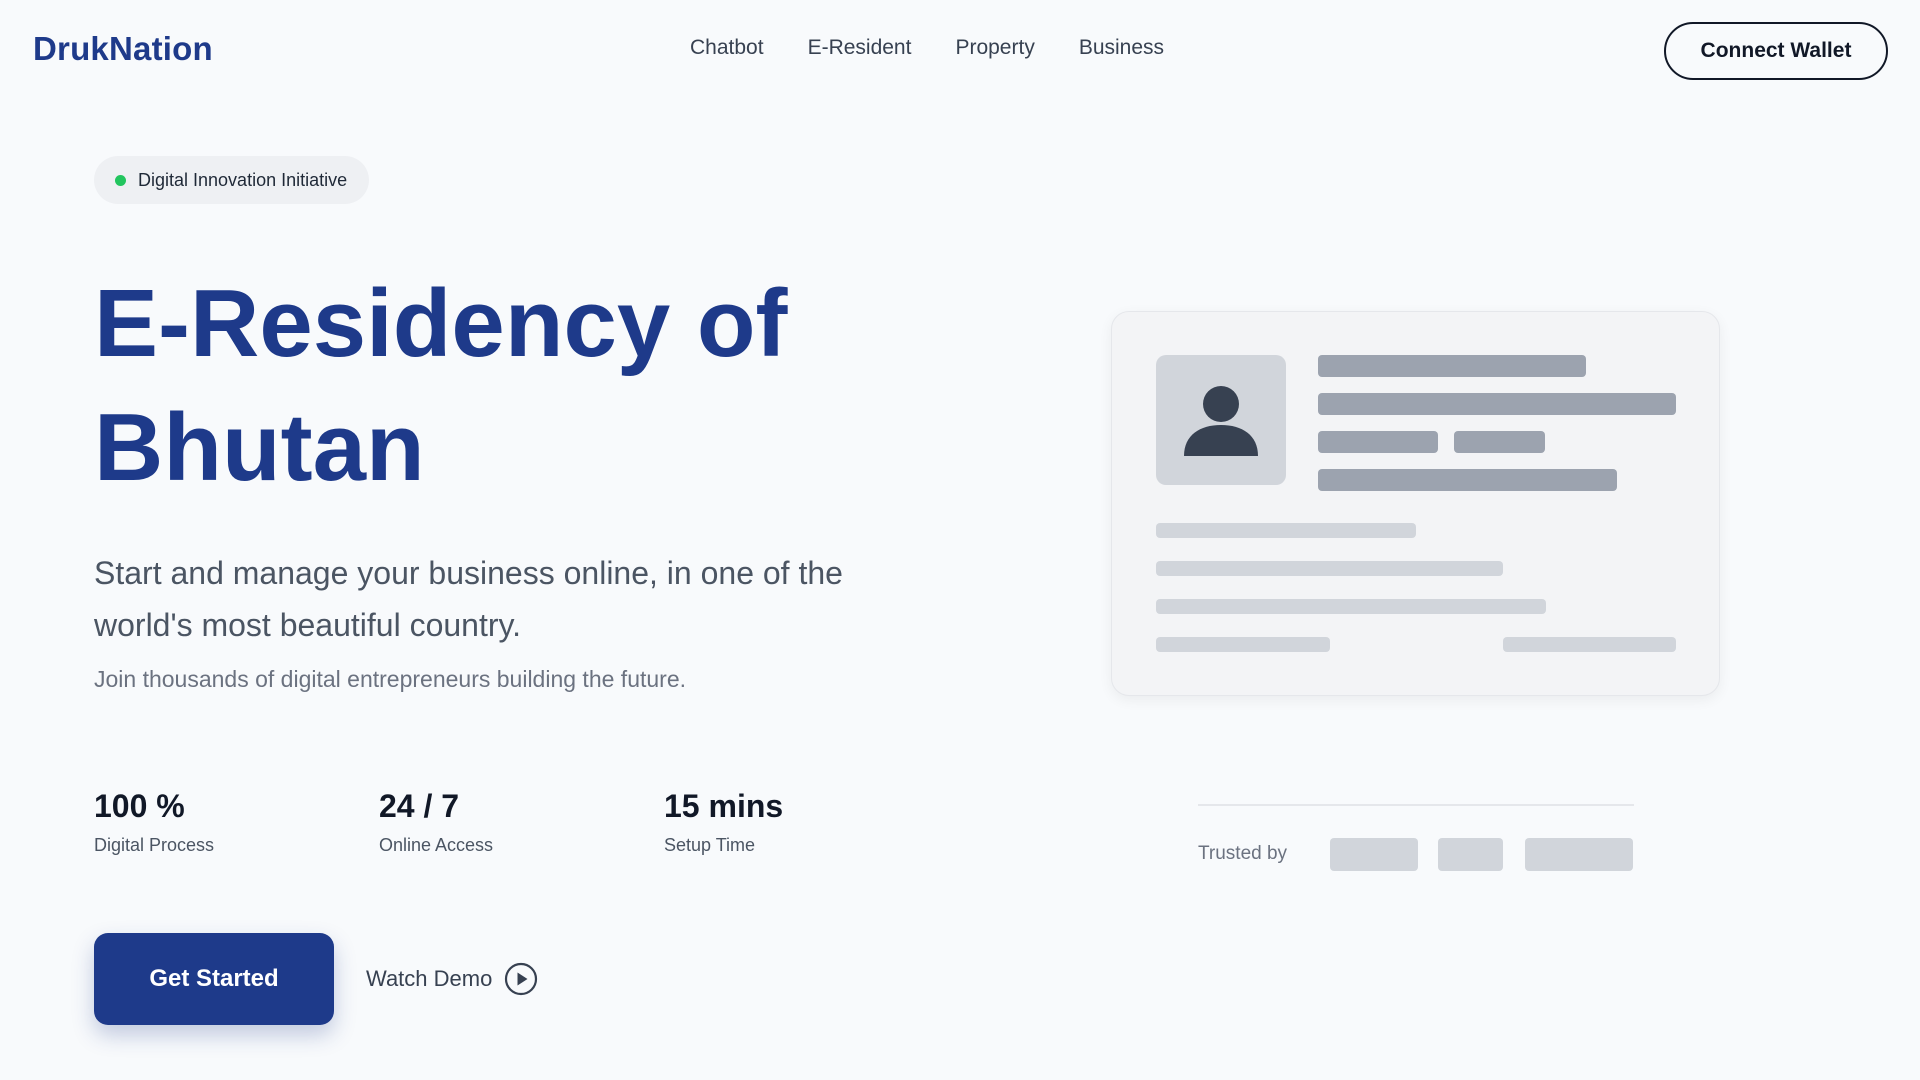 This screenshot has height=1080, width=1920. What do you see at coordinates (123, 49) in the screenshot?
I see `brand-logo: DrukNation` at bounding box center [123, 49].